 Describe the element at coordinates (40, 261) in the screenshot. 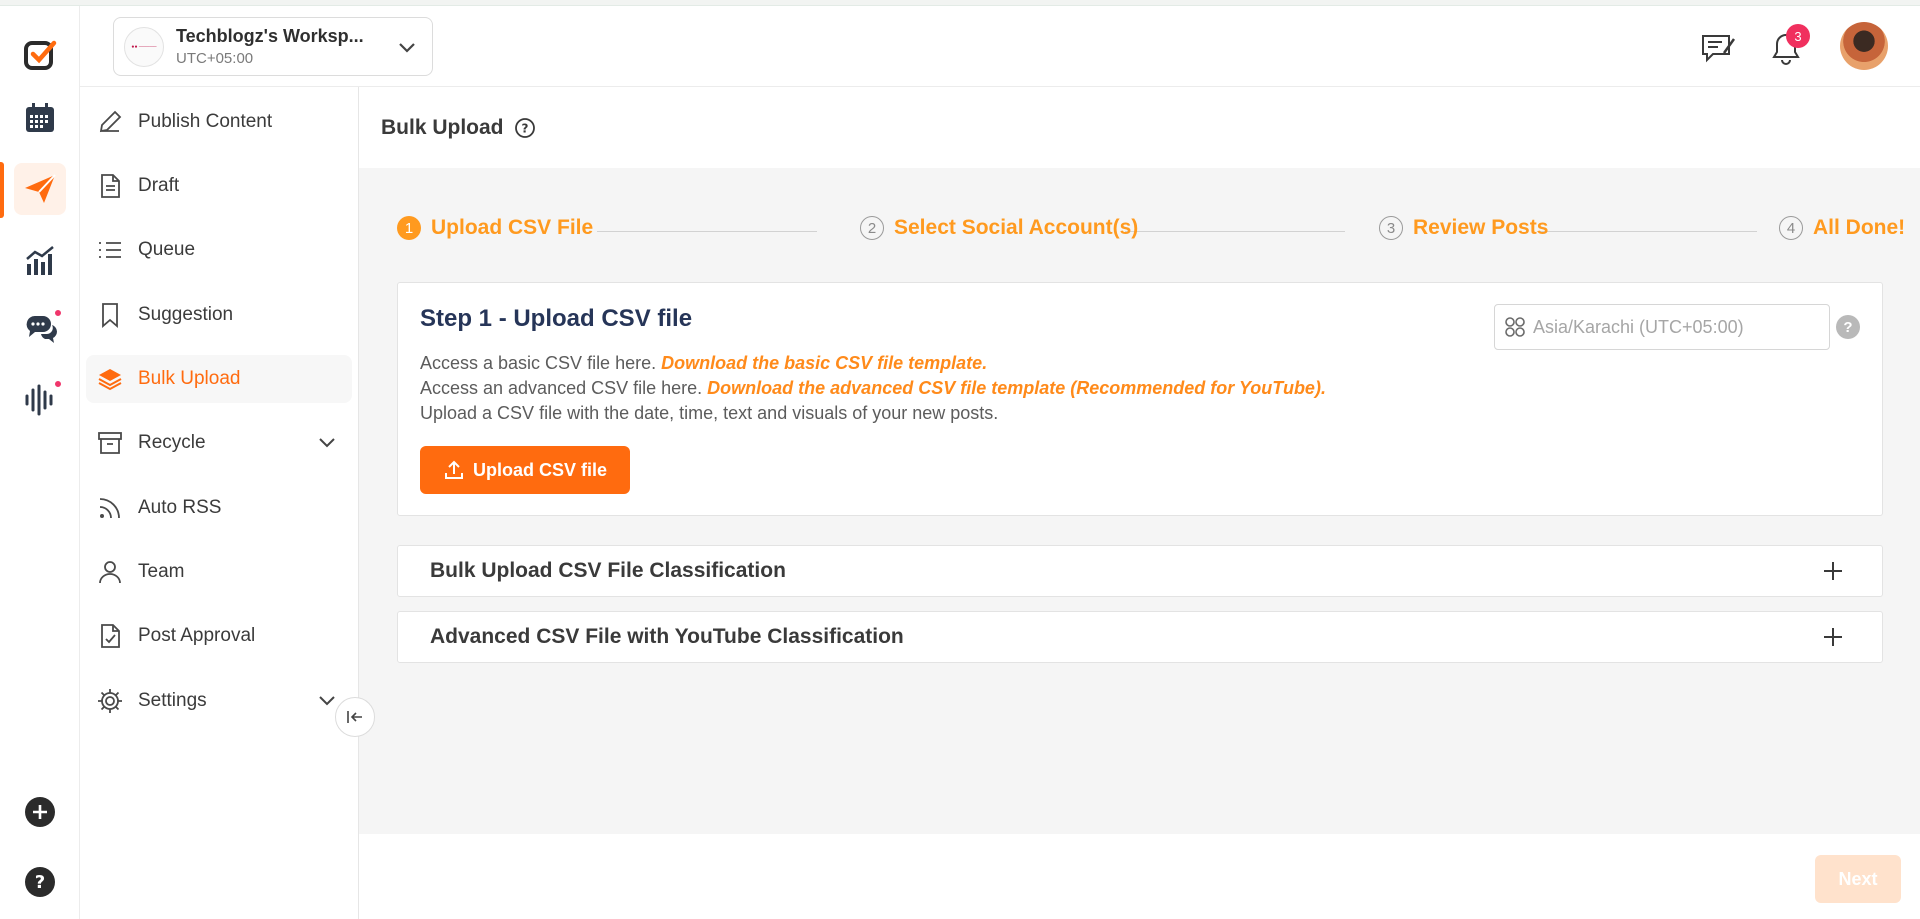

I see `analytics-icon` at that location.